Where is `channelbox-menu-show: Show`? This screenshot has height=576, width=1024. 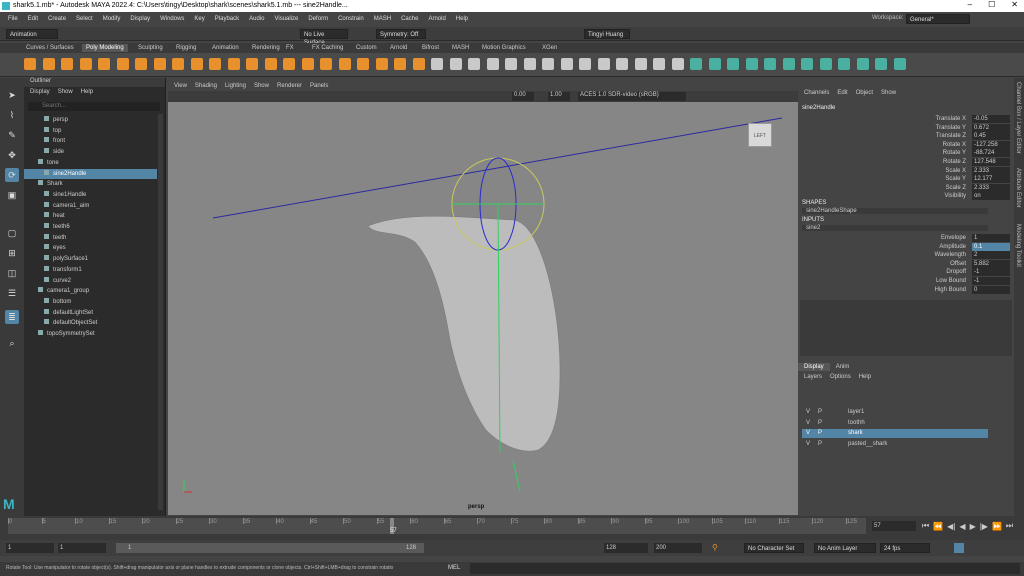
channelbox-menu-show: Show is located at coordinates (888, 93).